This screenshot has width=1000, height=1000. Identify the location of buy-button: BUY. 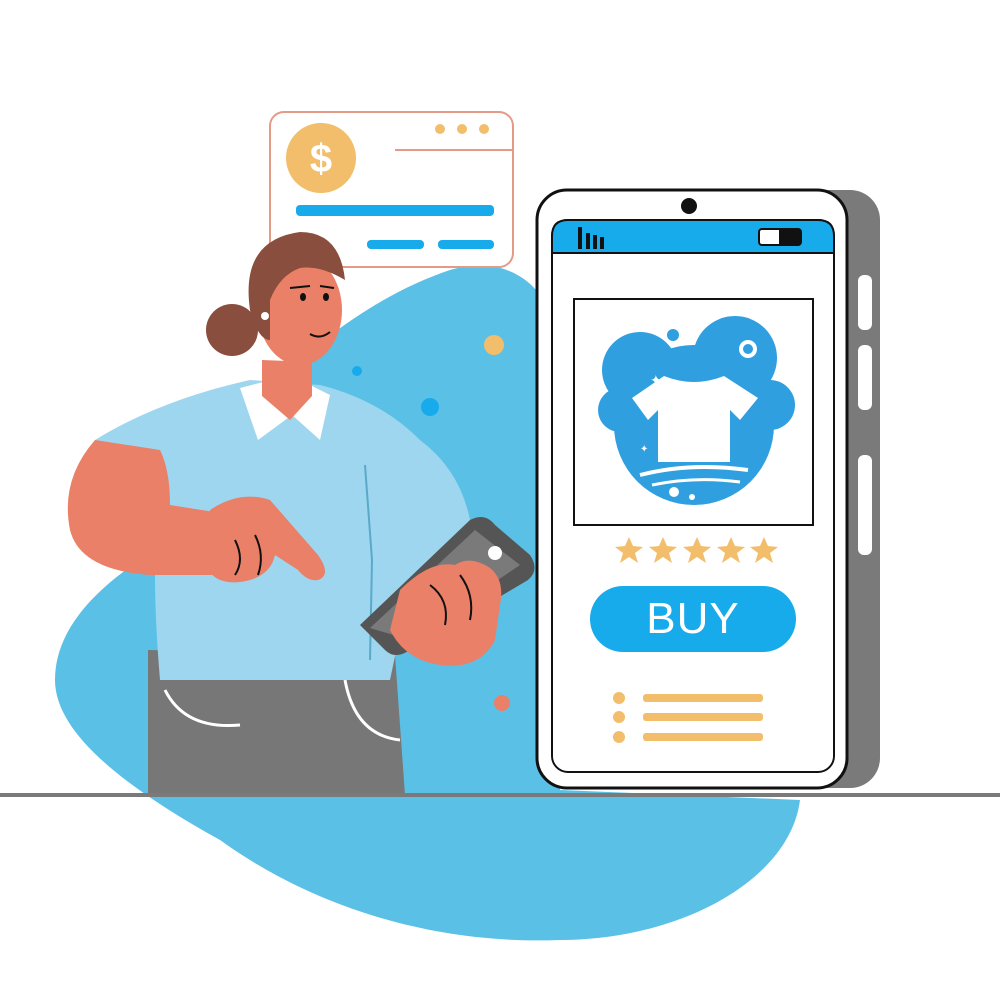
(693, 619).